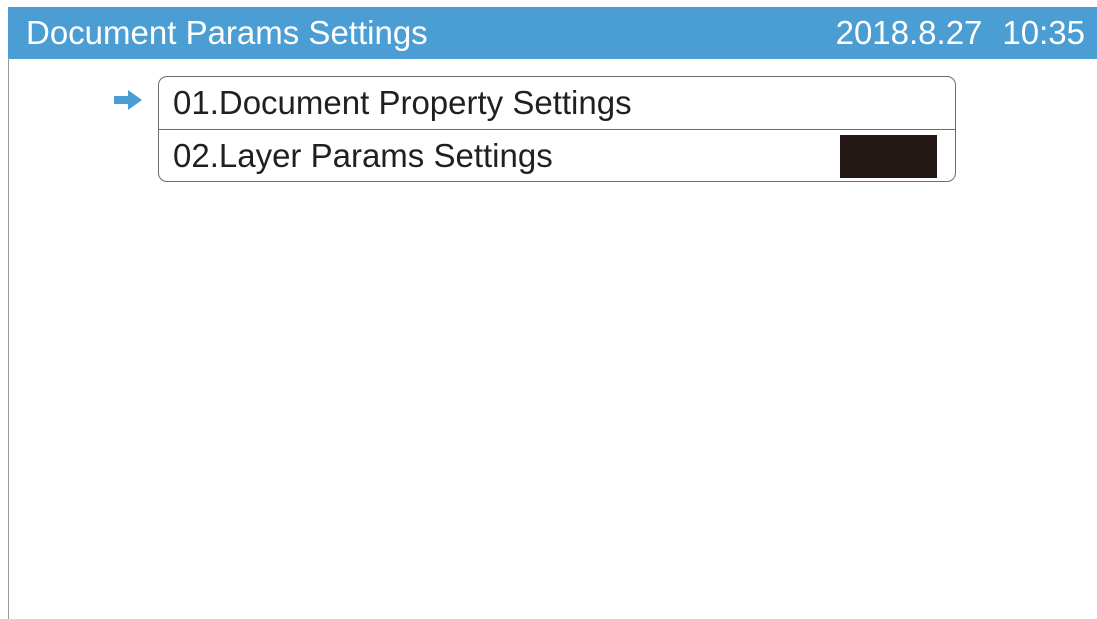 The image size is (1097, 619). What do you see at coordinates (909, 32) in the screenshot?
I see `date-label: 2018.8.27` at bounding box center [909, 32].